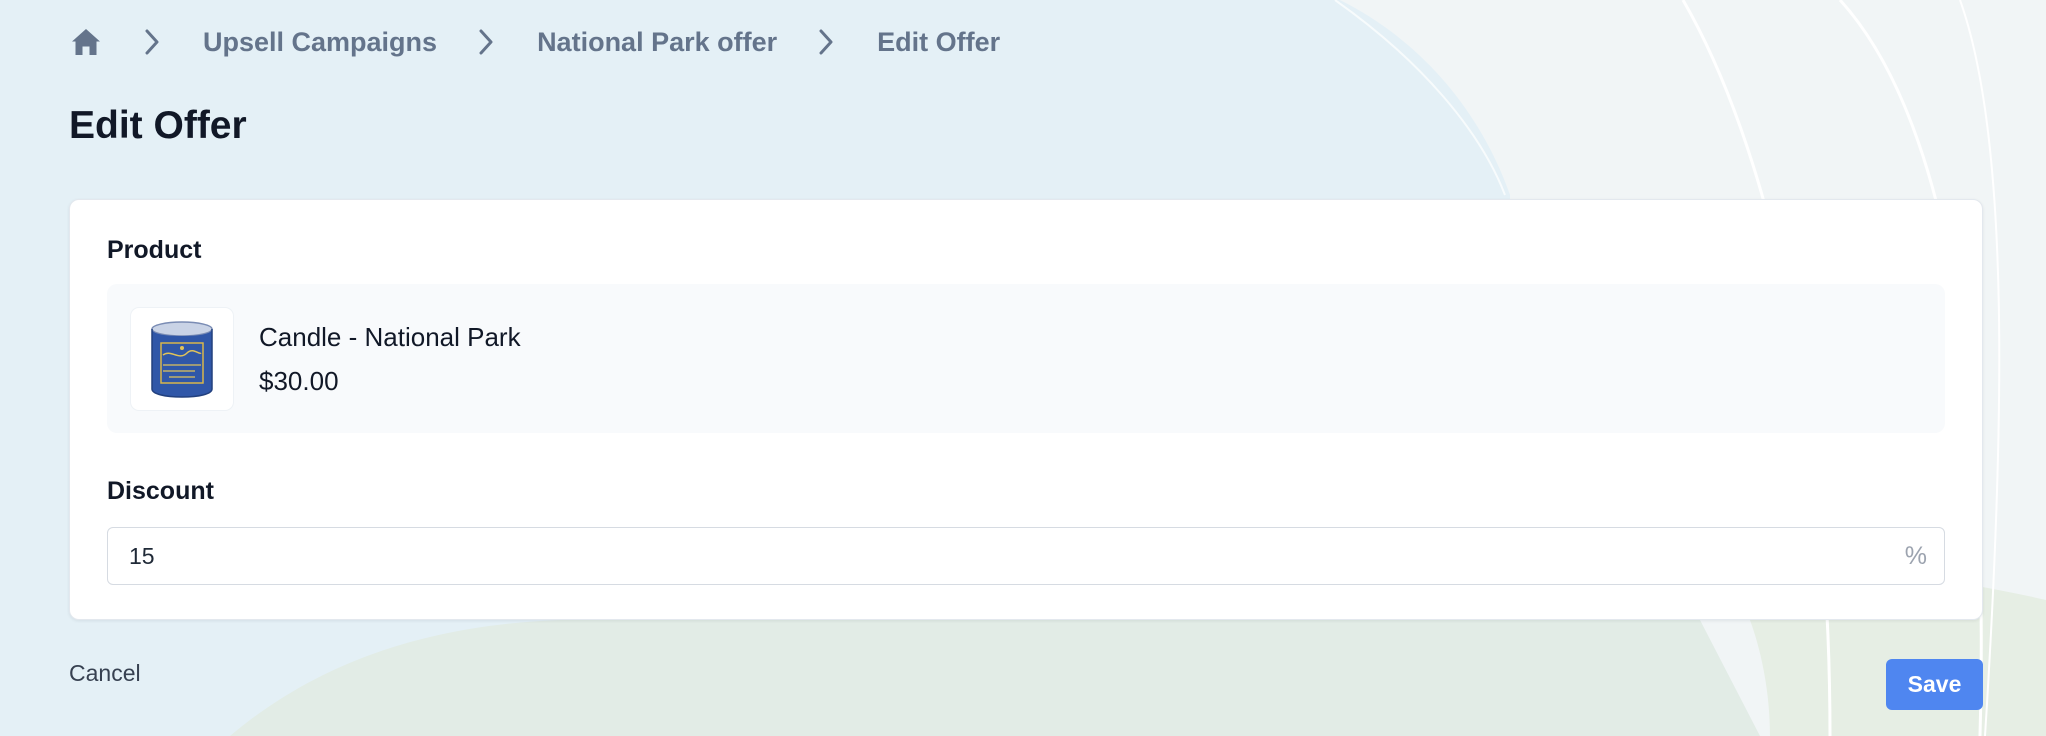 The image size is (2046, 736). Describe the element at coordinates (320, 42) in the screenshot. I see `breadcrumb-upsell-campaigns: Upsell Campaigns` at that location.